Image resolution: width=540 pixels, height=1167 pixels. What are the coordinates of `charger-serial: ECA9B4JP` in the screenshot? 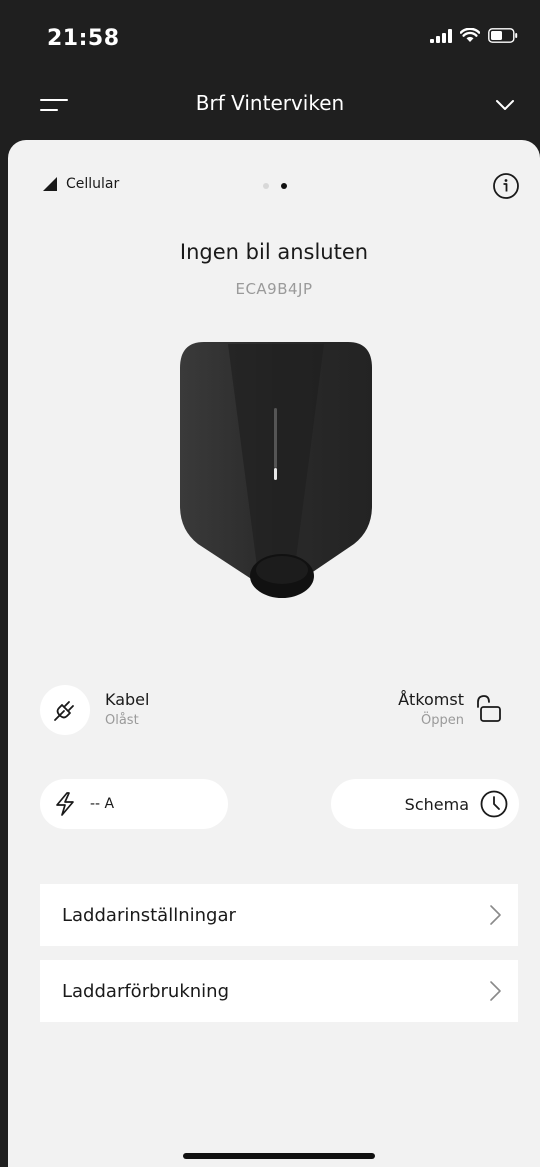 It's located at (274, 289).